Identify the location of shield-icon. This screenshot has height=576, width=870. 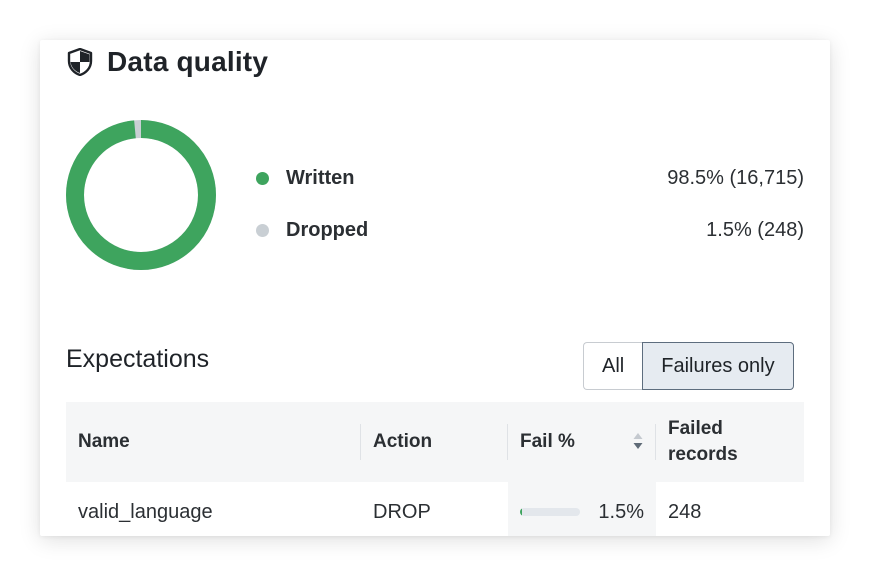
(80, 62).